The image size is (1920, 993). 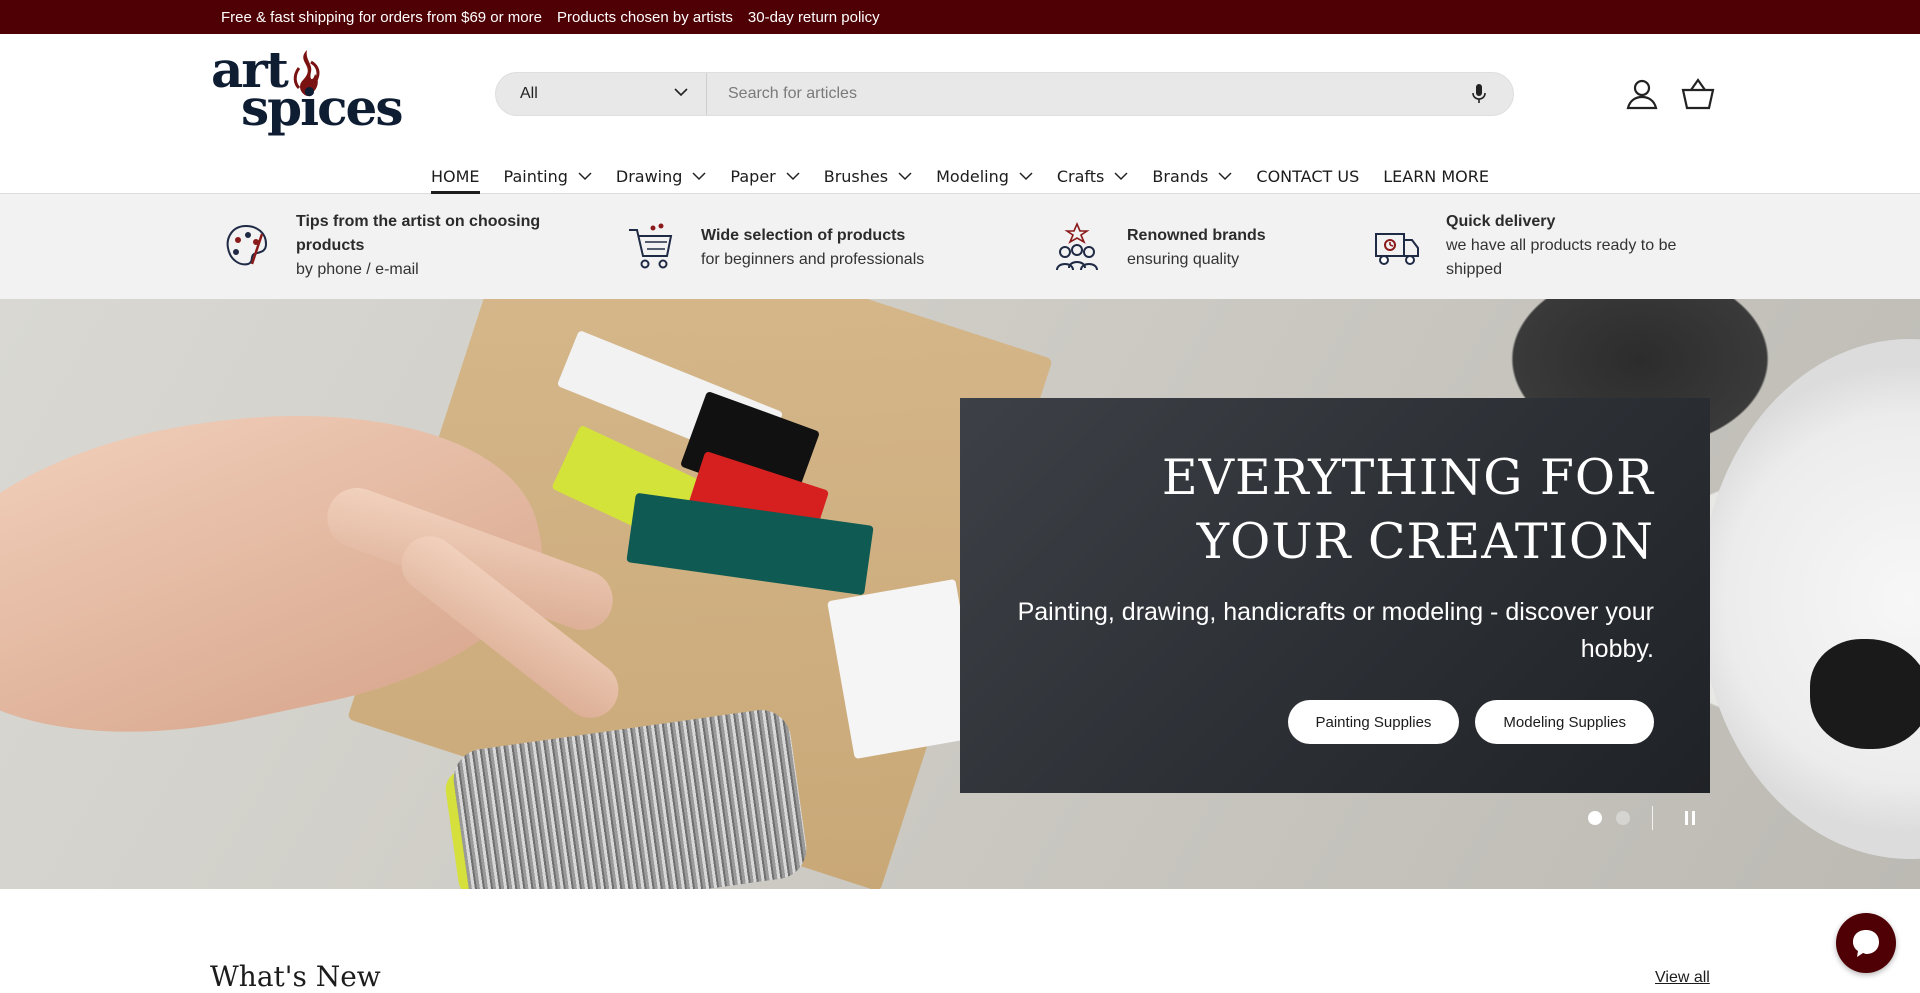 I want to click on nav-label: Paper, so click(x=753, y=176).